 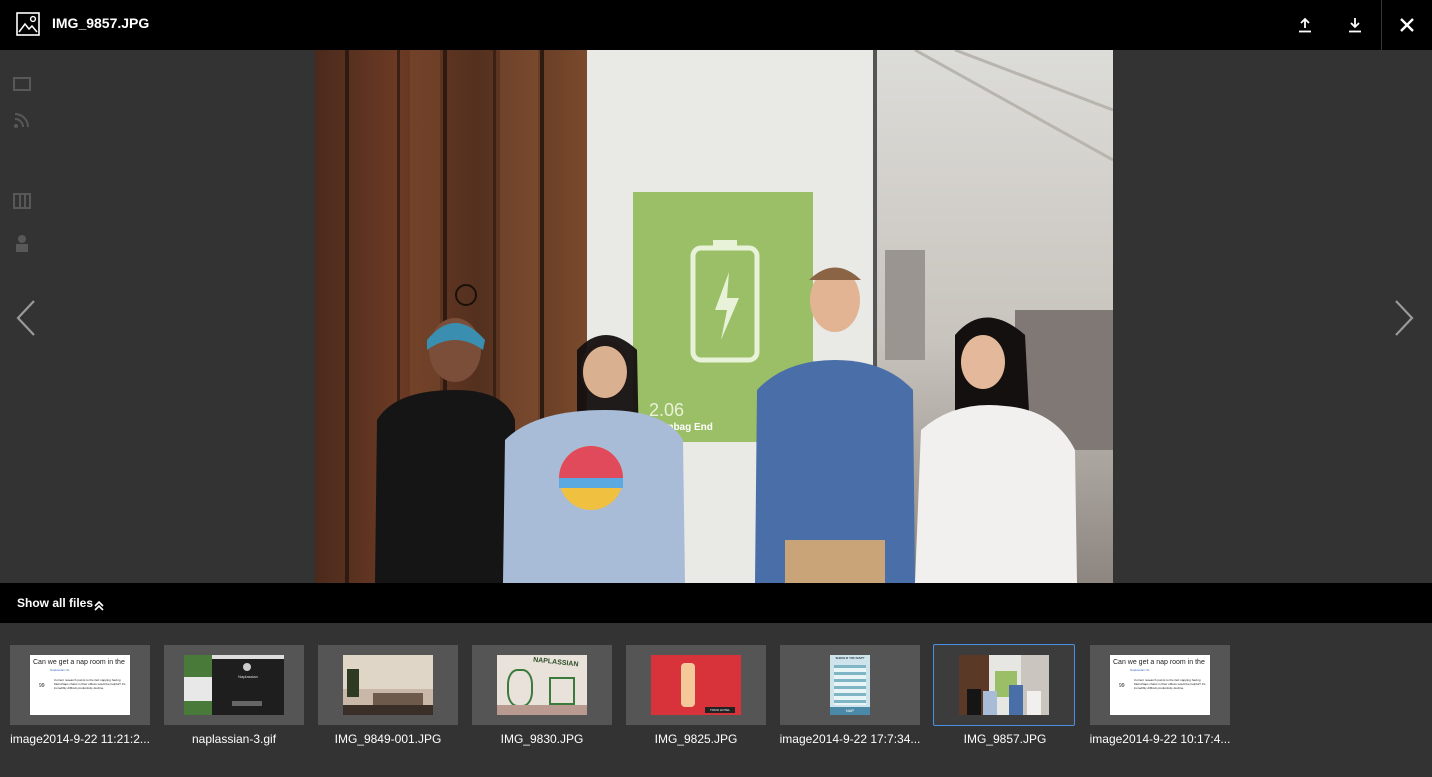 I want to click on infographic-title: SHOULD YOU NAP?, so click(x=850, y=658).